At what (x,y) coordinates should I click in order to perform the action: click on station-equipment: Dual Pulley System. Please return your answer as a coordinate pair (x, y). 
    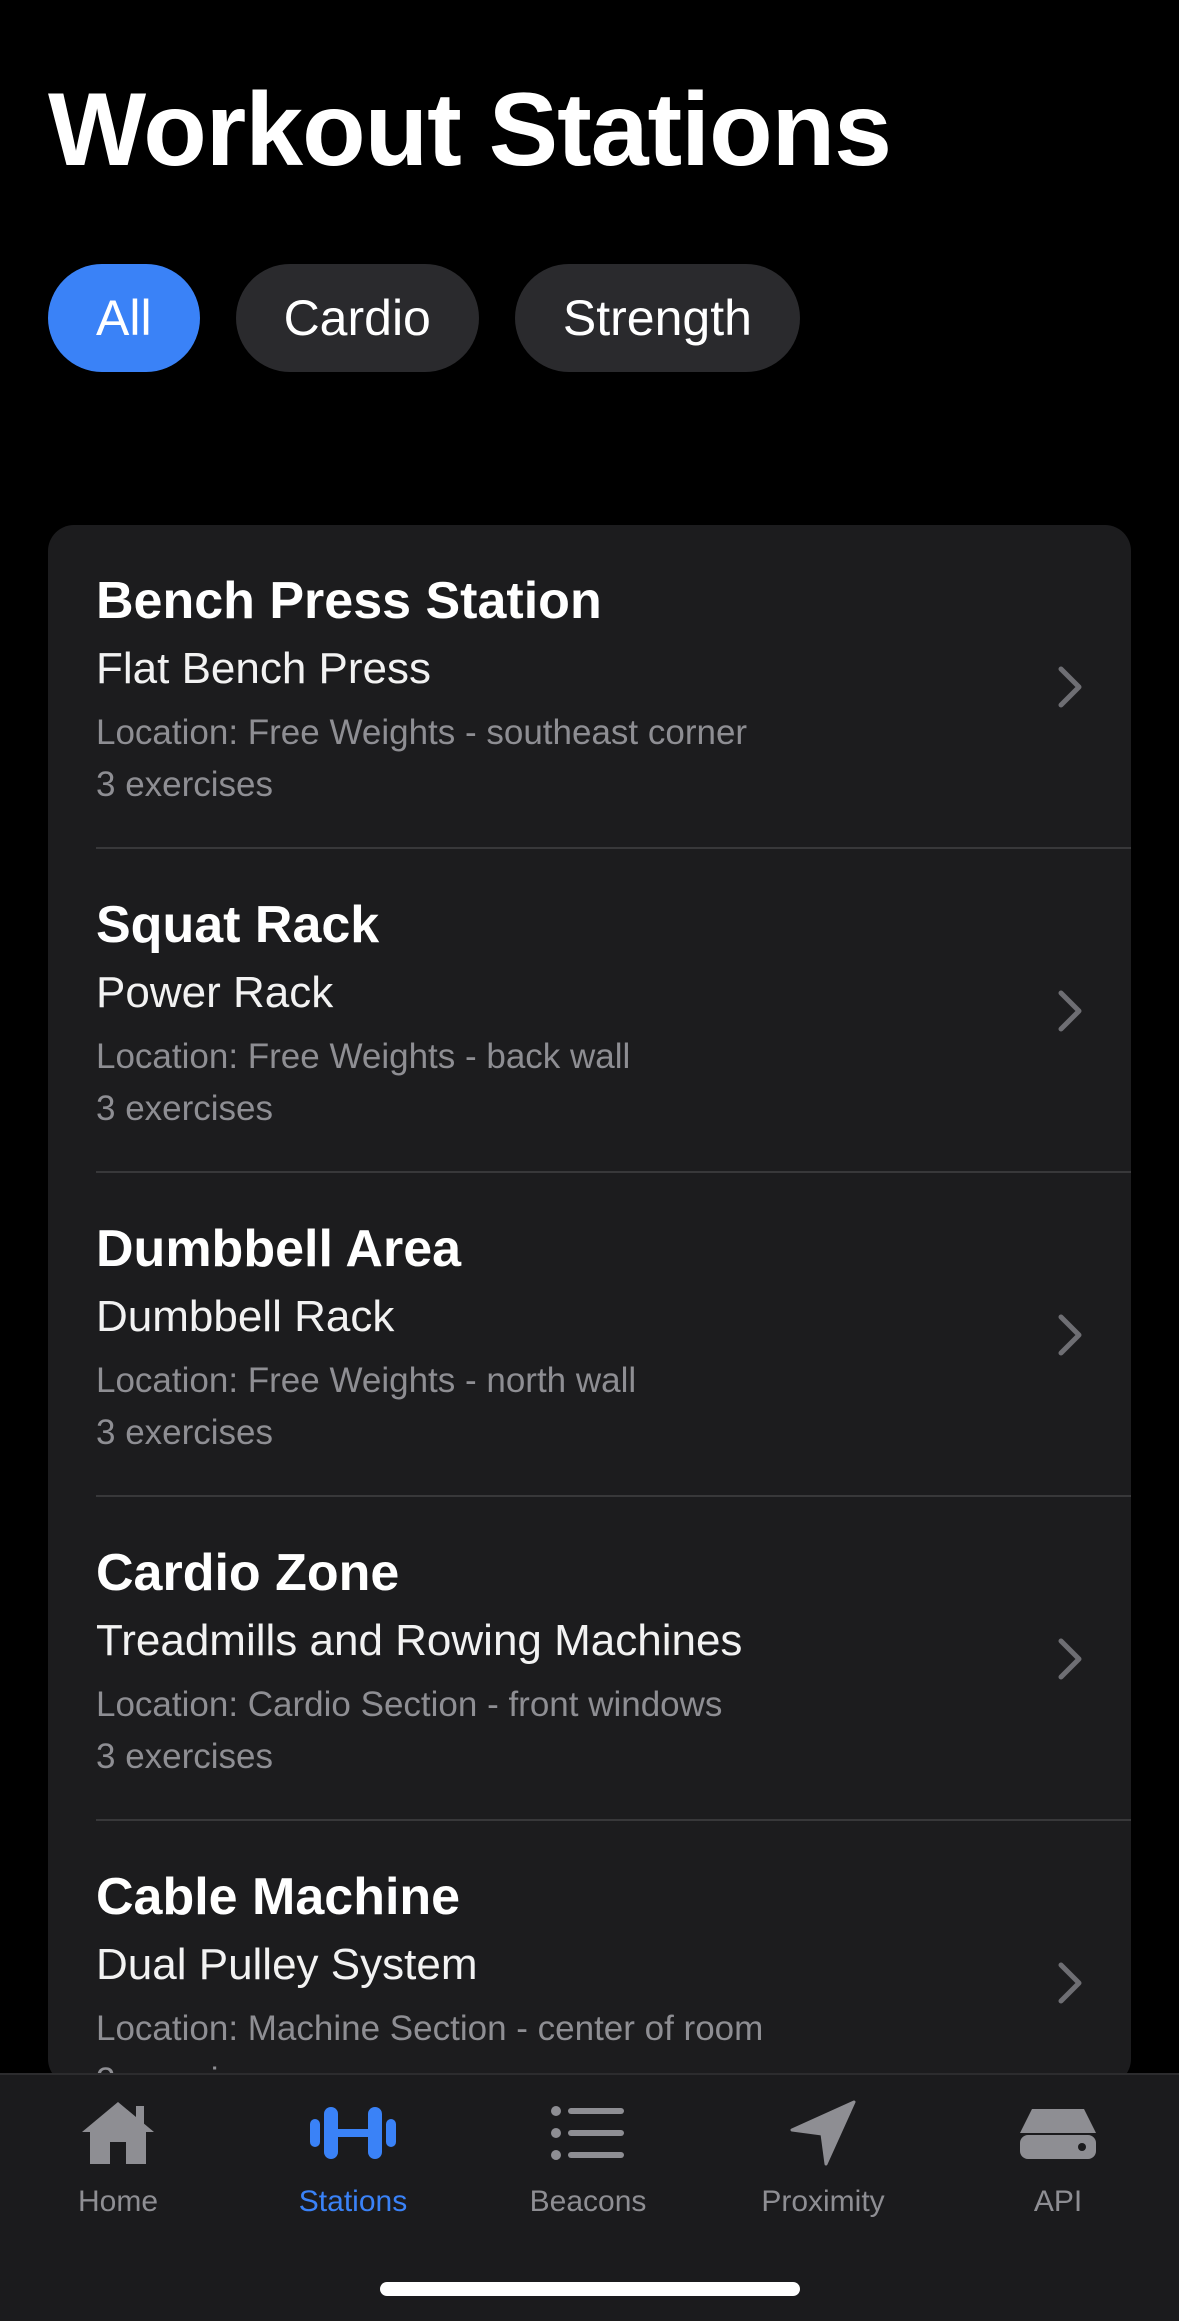
    Looking at the image, I should click on (287, 1964).